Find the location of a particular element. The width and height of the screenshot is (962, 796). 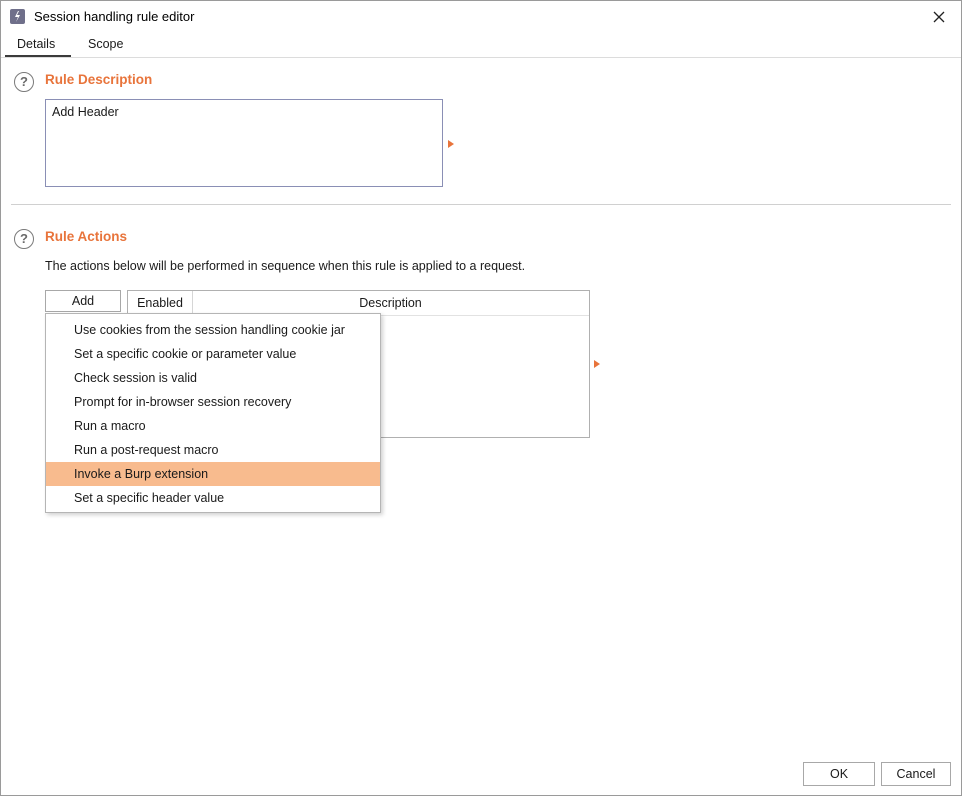

menu-item-invoke-burp-extension: Invoke a Burp extension is located at coordinates (213, 474).